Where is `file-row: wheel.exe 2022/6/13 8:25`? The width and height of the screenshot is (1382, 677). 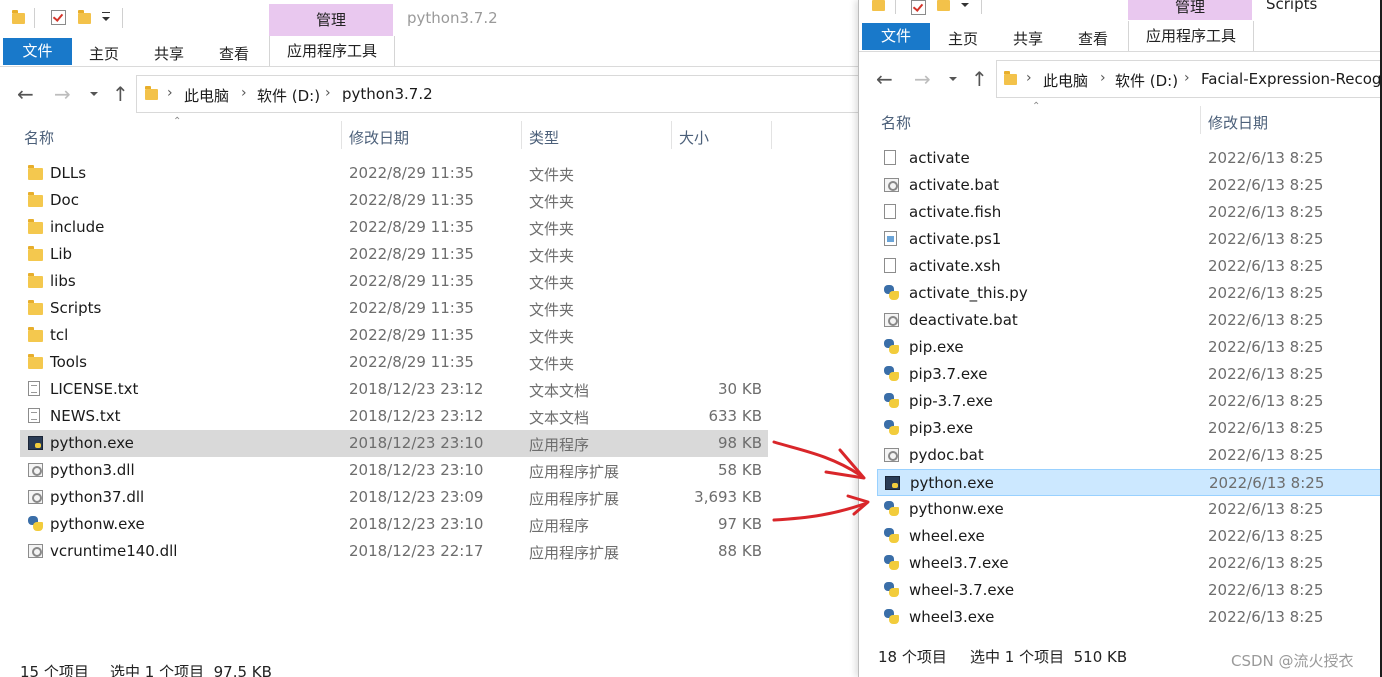 file-row: wheel.exe 2022/6/13 8:25 is located at coordinates (1129, 536).